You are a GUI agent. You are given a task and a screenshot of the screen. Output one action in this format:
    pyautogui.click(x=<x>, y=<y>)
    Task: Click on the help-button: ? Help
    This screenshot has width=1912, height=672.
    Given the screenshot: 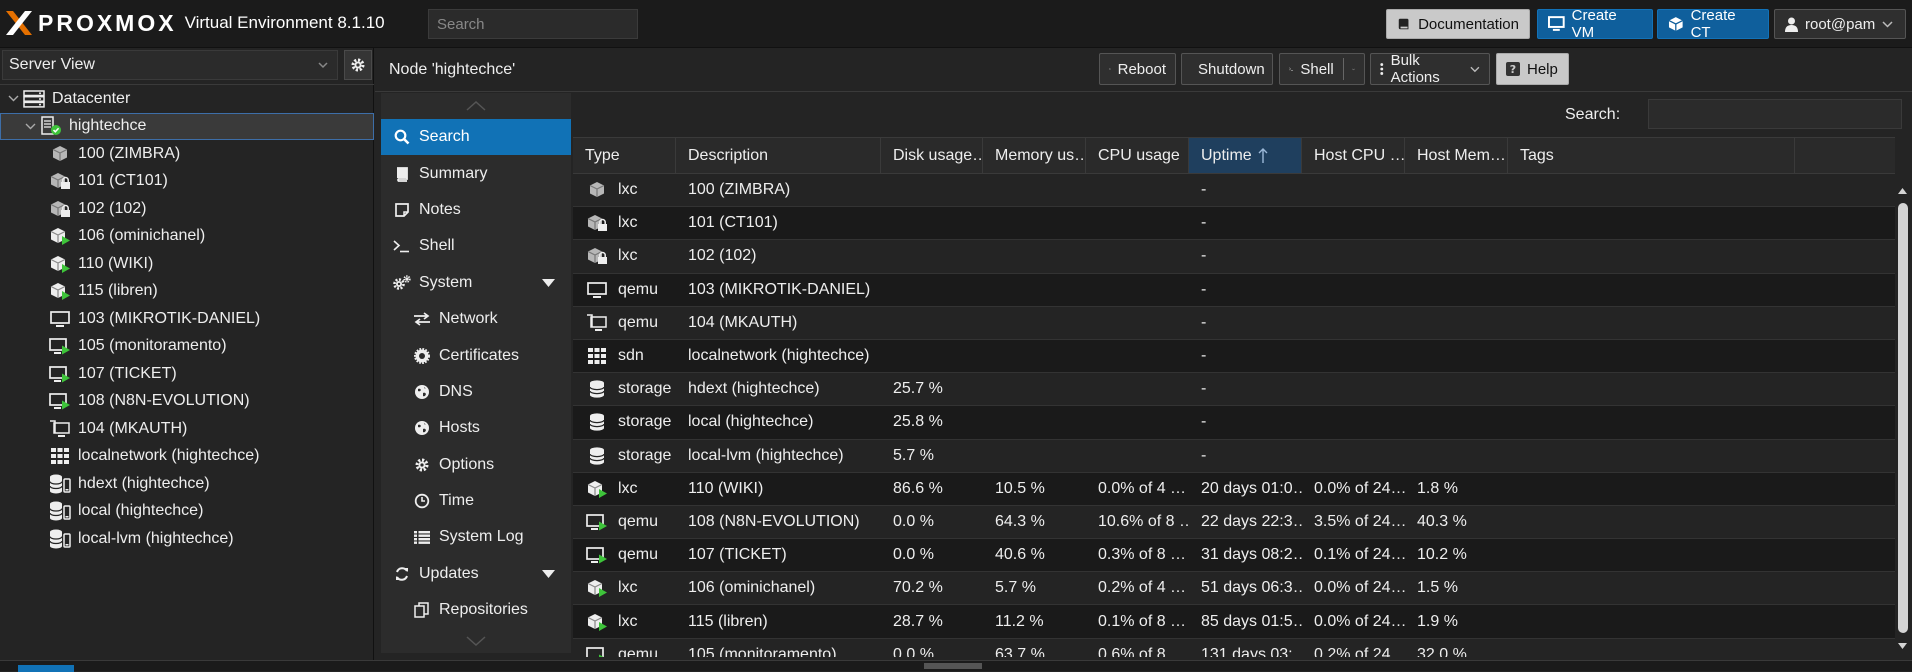 What is the action you would take?
    pyautogui.click(x=1532, y=69)
    